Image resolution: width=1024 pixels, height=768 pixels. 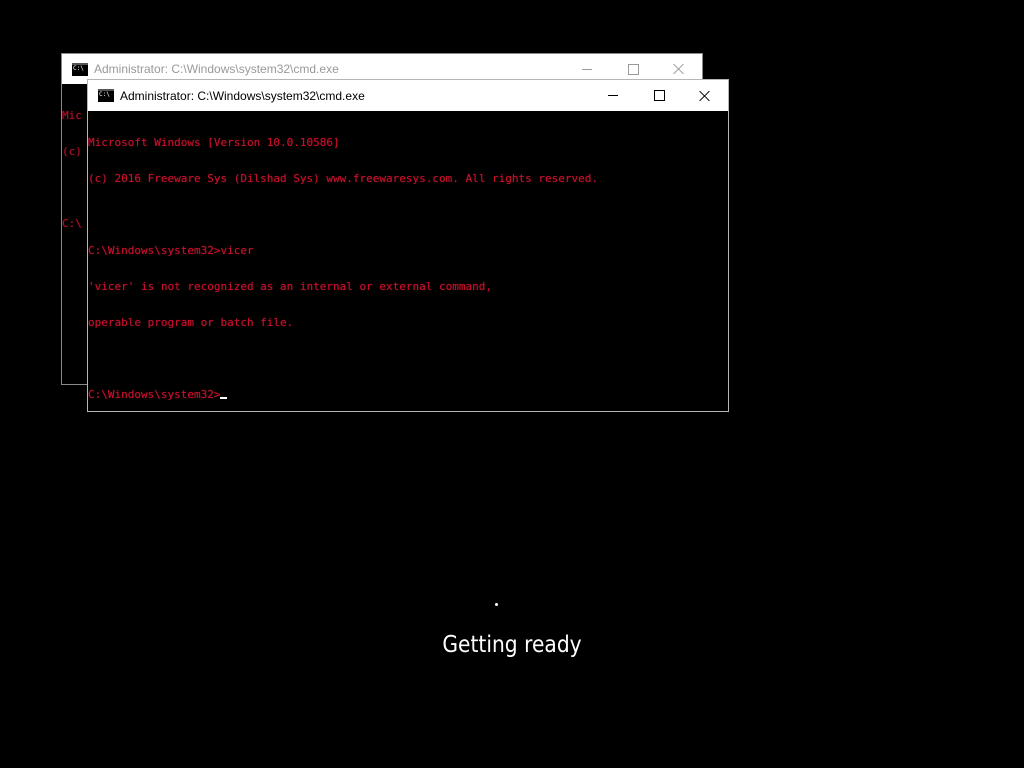 I want to click on console-line-version: Microsoft Windows [Version 10.0.10586], so click(x=214, y=142).